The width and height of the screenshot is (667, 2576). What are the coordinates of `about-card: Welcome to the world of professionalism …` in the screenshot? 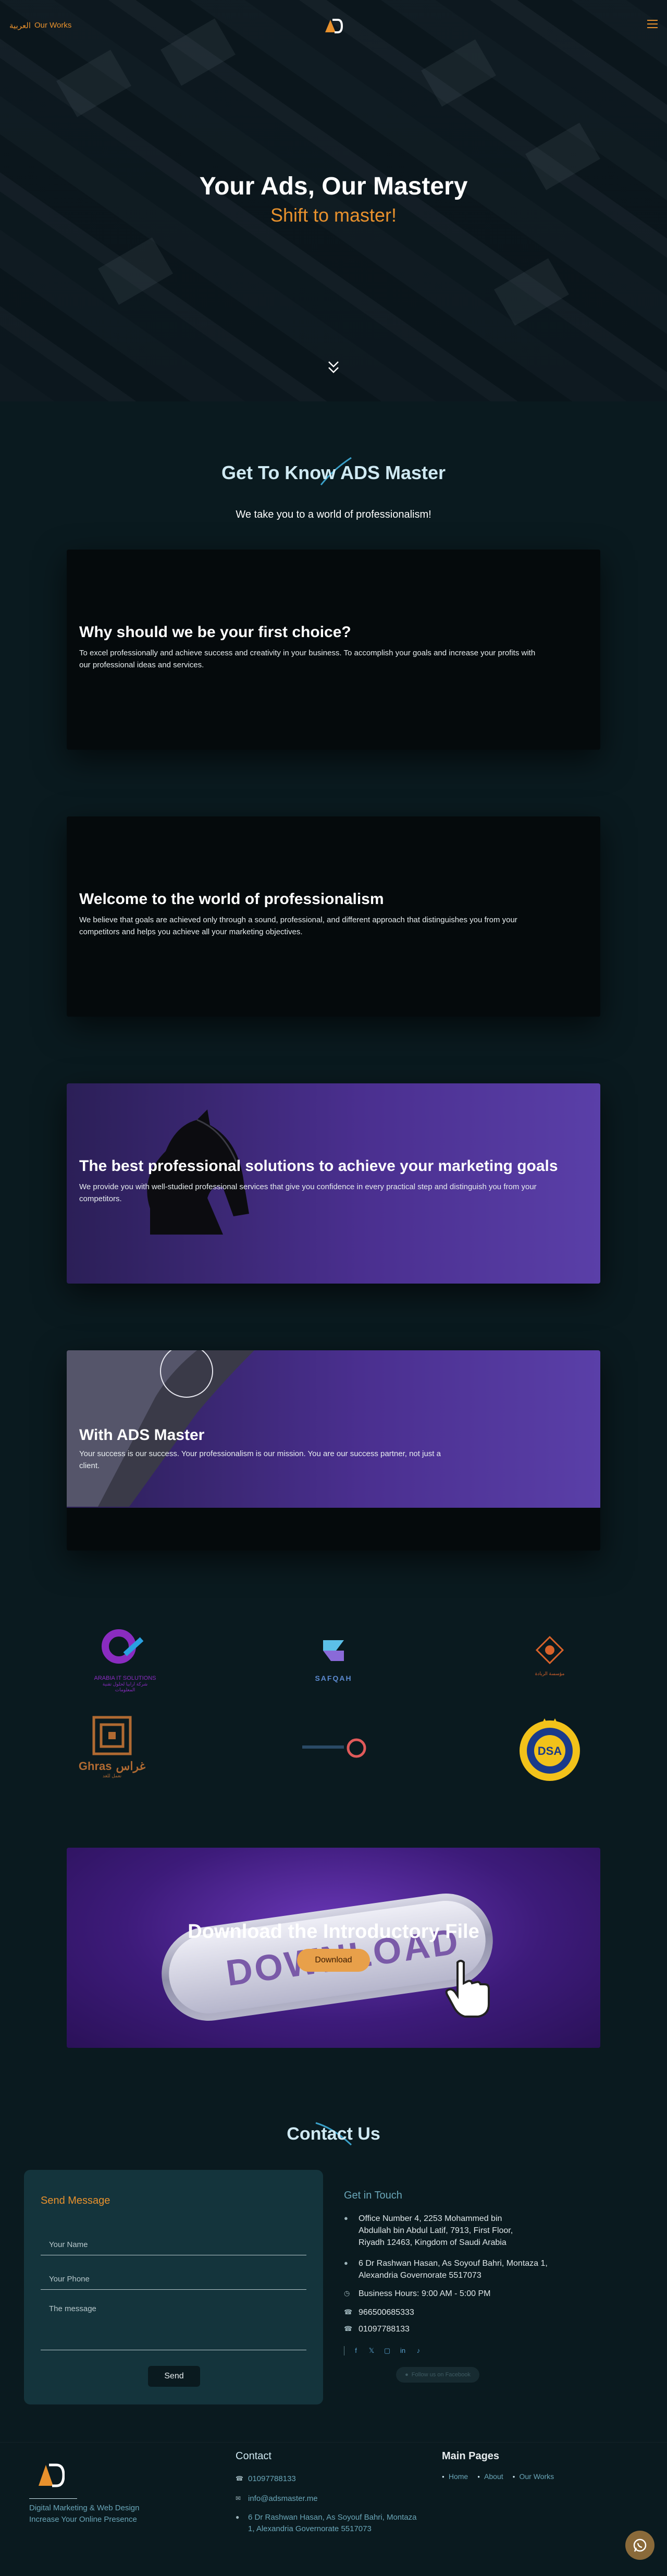 It's located at (333, 916).